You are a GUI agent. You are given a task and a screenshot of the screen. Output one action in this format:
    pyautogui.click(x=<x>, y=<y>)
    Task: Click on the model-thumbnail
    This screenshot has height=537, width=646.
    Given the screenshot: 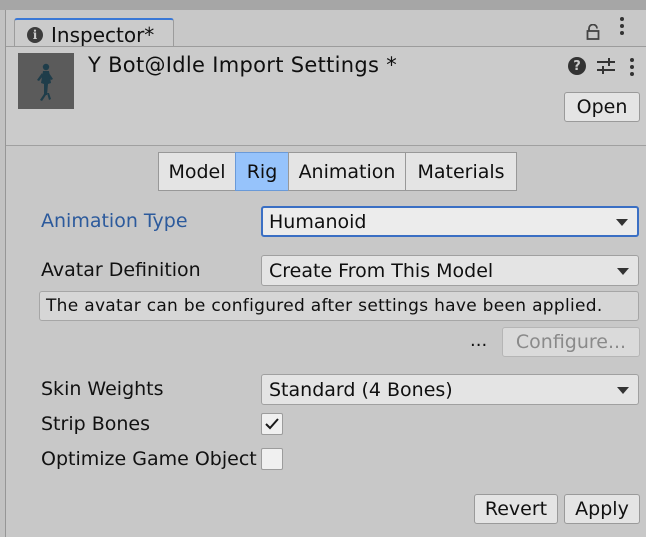 What is the action you would take?
    pyautogui.click(x=46, y=81)
    